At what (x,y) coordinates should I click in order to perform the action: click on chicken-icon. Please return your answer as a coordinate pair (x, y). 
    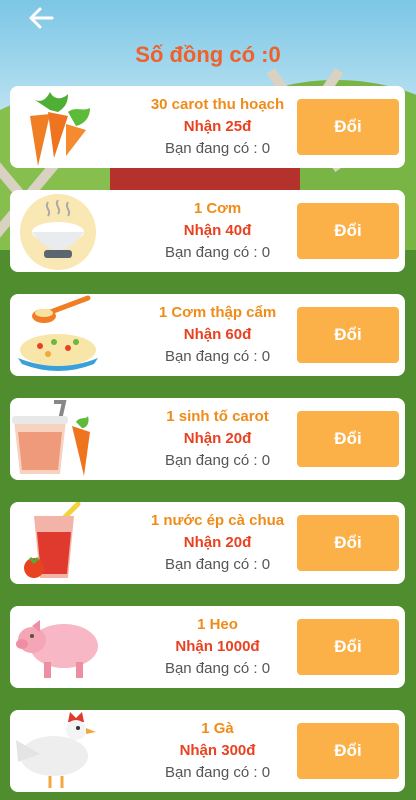
    Looking at the image, I should click on (56, 750).